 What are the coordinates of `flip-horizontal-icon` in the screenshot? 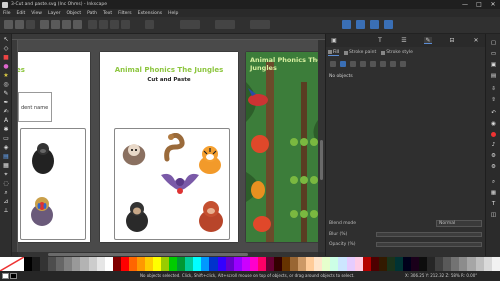 It's located at (66, 24).